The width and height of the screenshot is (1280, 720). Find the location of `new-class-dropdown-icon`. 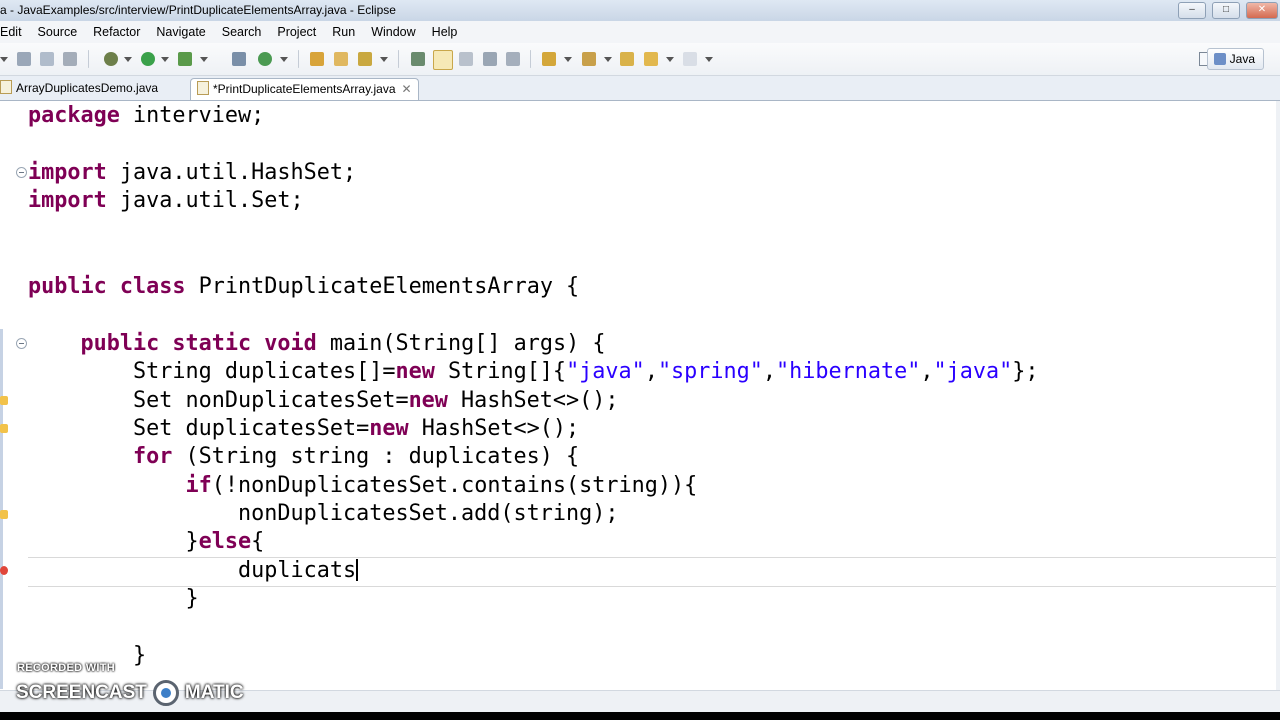

new-class-dropdown-icon is located at coordinates (284, 59).